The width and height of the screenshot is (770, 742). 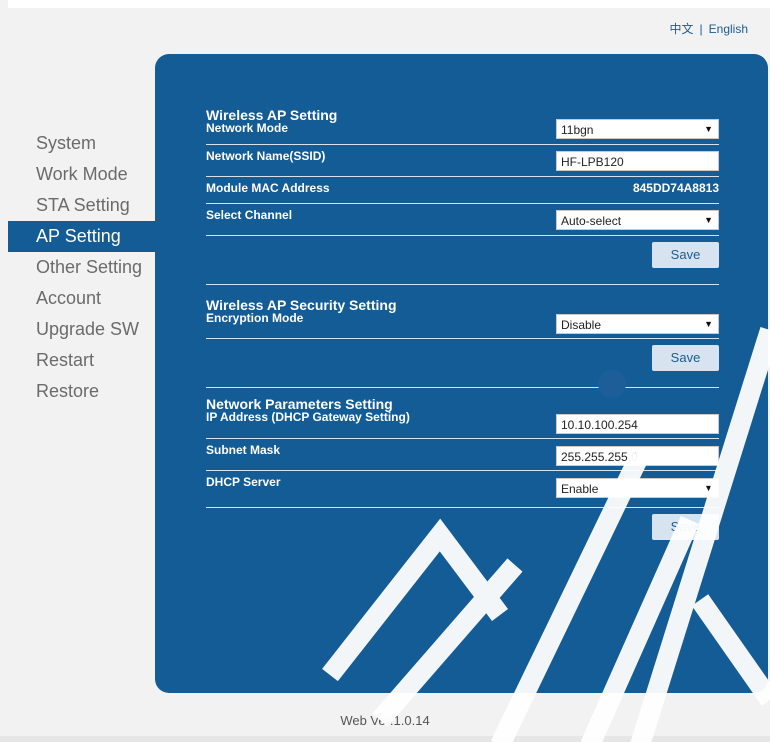 I want to click on ip-input: 10.10.100.254, so click(x=637, y=424).